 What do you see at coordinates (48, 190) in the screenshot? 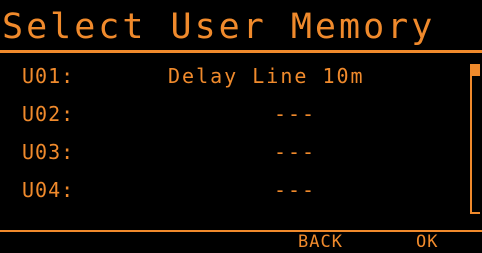
I see `memory-slot-label: U04:` at bounding box center [48, 190].